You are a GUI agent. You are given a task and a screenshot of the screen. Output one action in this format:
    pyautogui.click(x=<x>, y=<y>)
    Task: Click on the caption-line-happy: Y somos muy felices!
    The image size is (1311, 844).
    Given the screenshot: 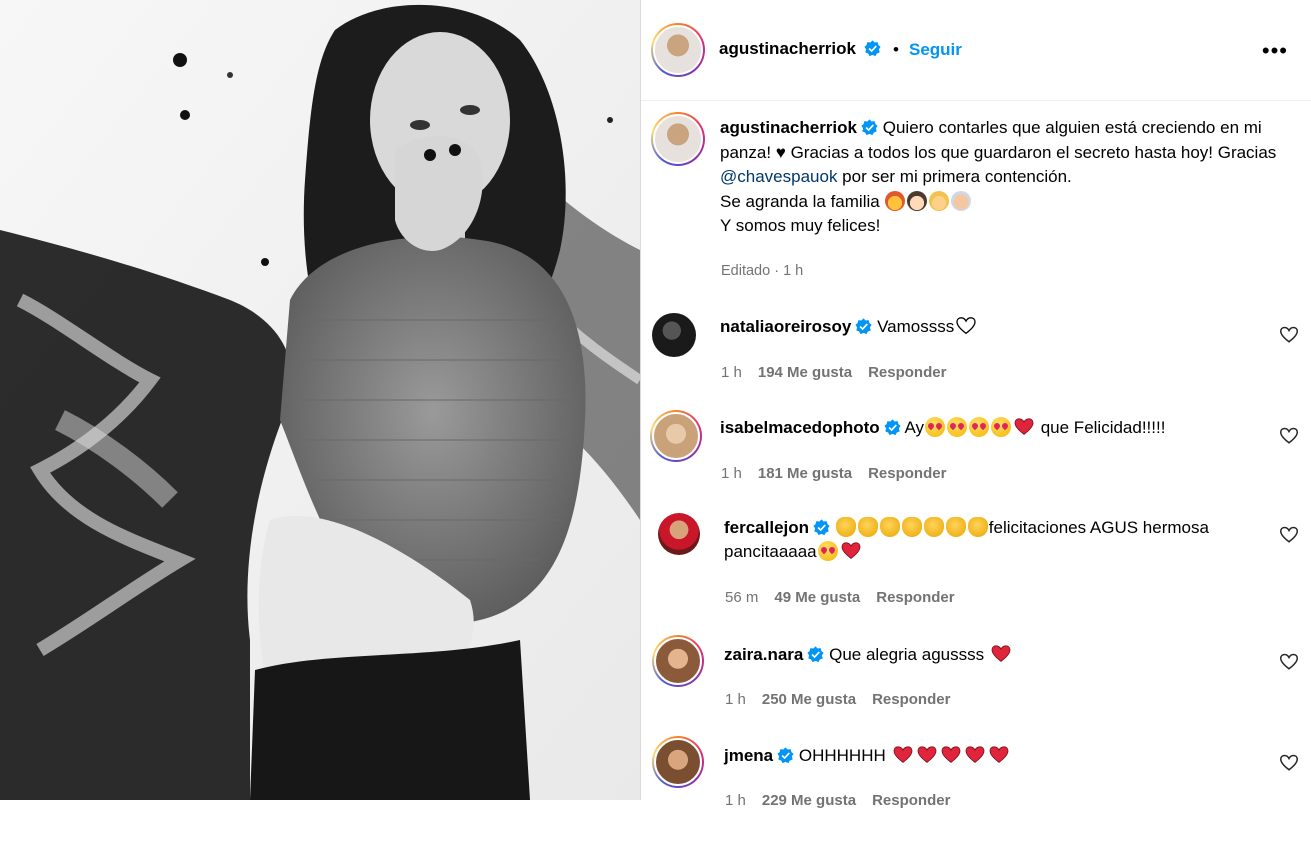 What is the action you would take?
    pyautogui.click(x=800, y=225)
    